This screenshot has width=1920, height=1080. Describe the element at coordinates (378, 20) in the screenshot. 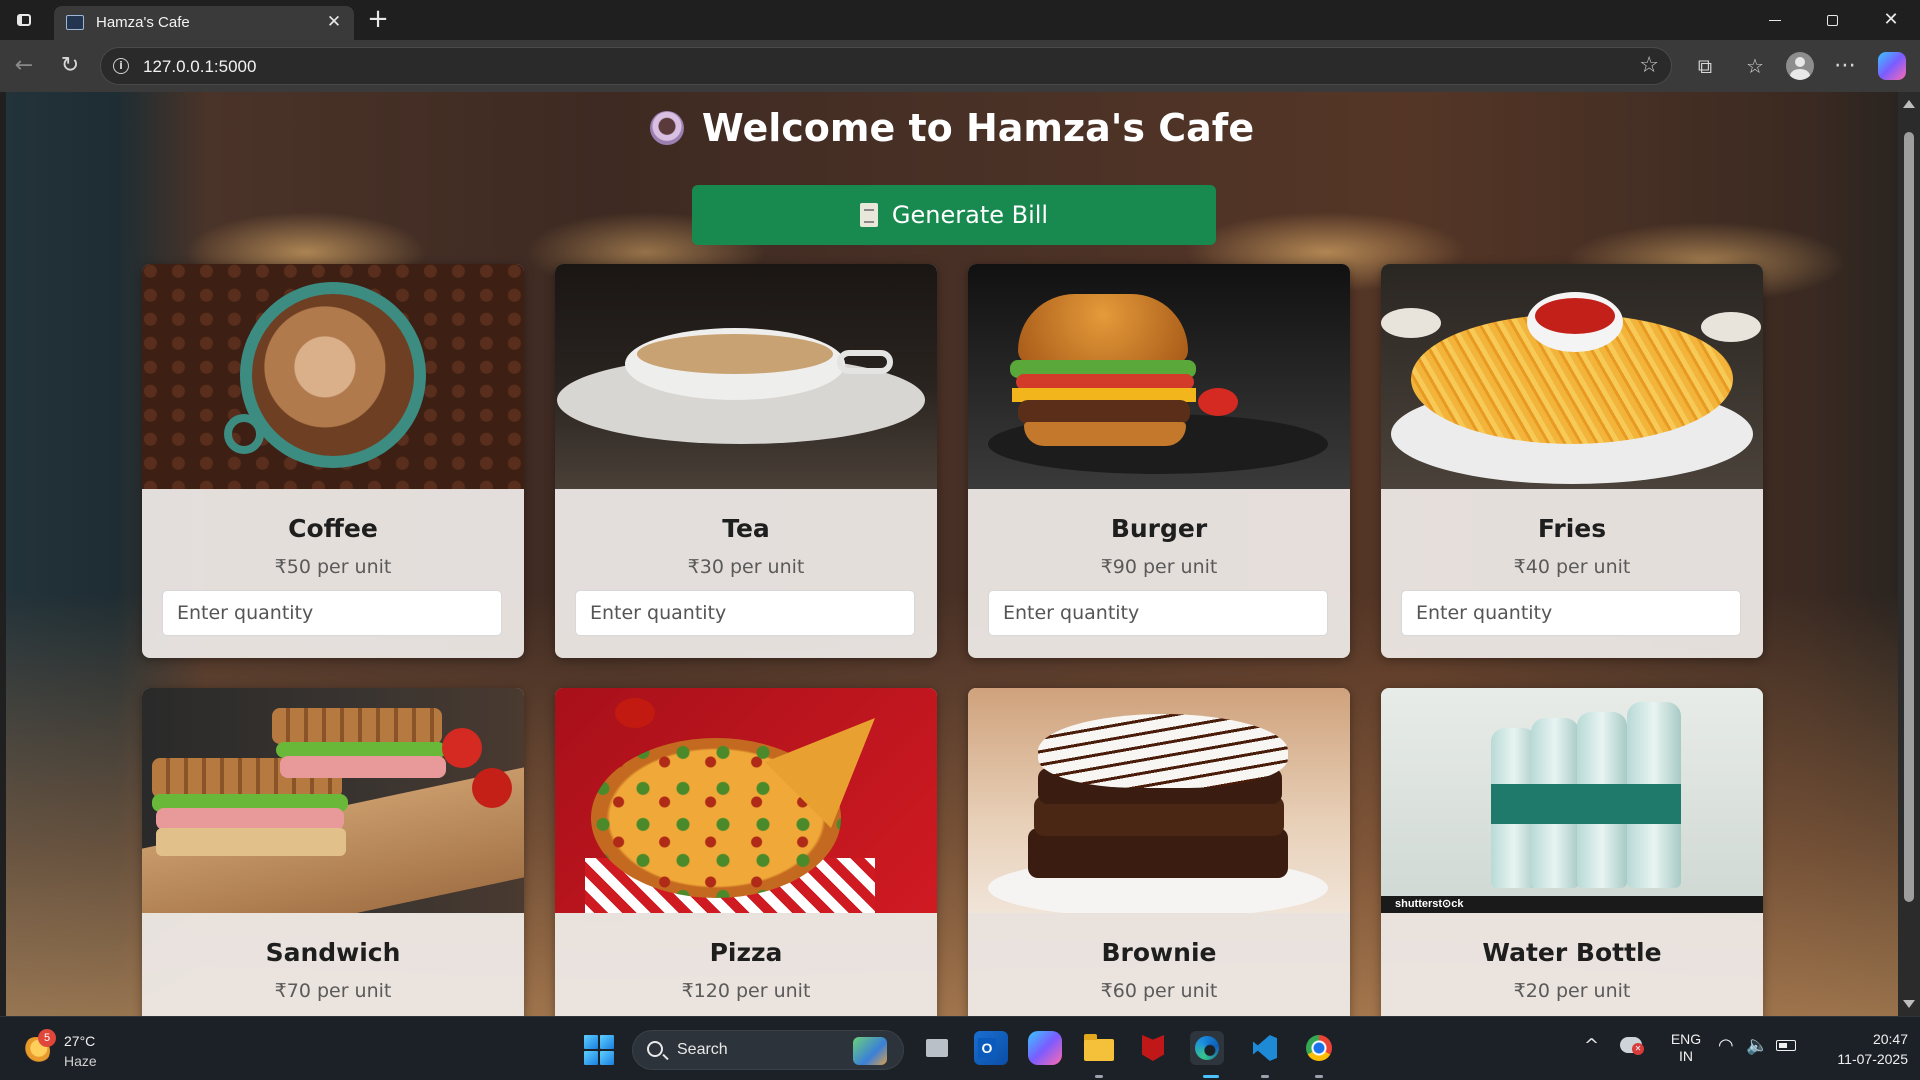

I see `new-tab-button: +` at that location.